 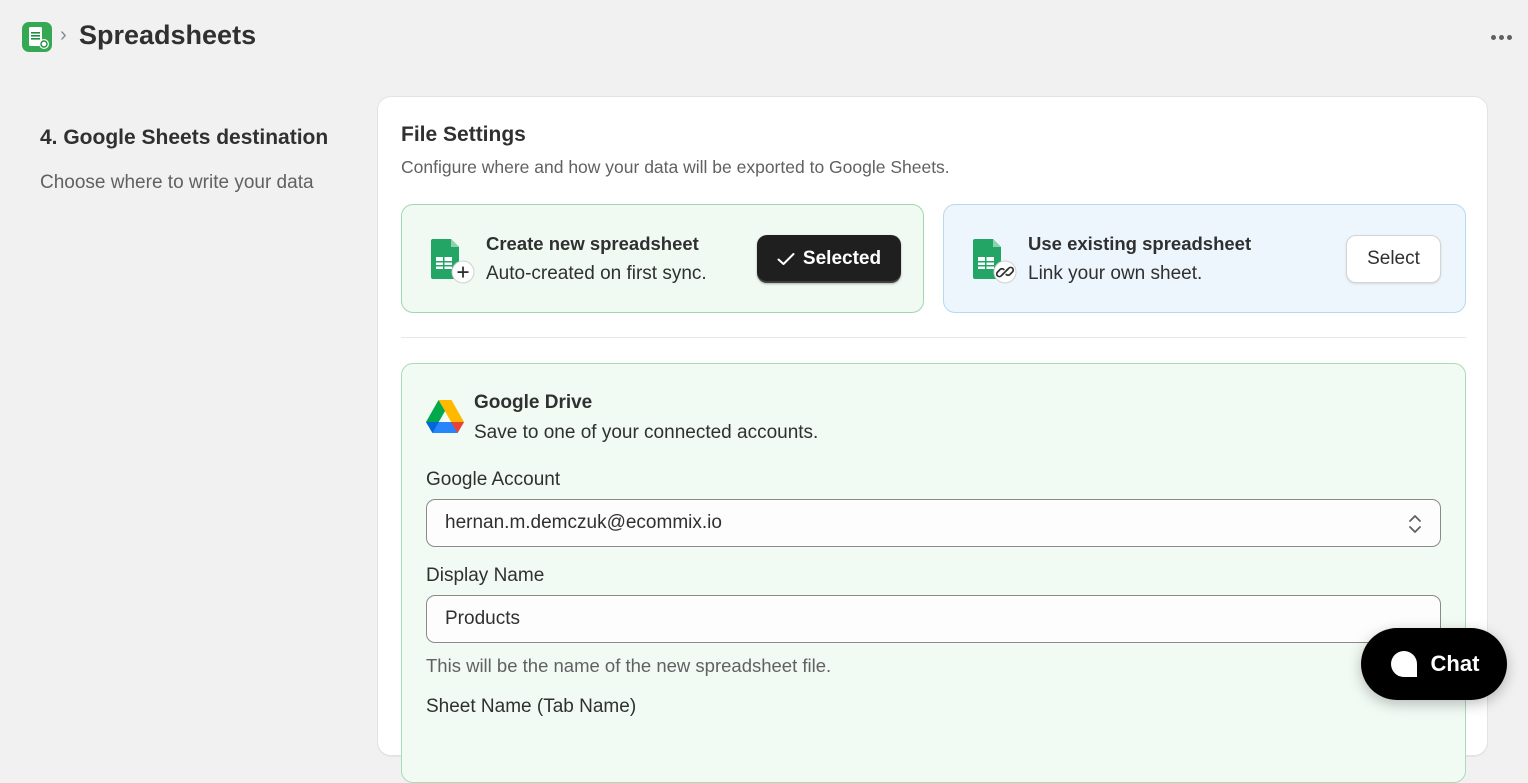 What do you see at coordinates (37, 37) in the screenshot?
I see `google-sheets-app-icon` at bounding box center [37, 37].